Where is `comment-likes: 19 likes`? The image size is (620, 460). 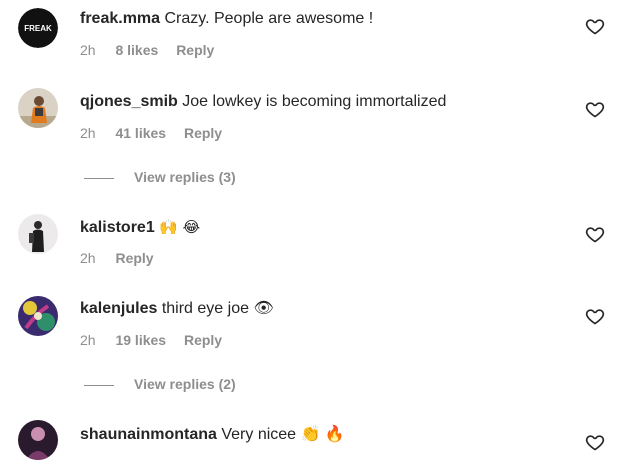
comment-likes: 19 likes is located at coordinates (140, 340).